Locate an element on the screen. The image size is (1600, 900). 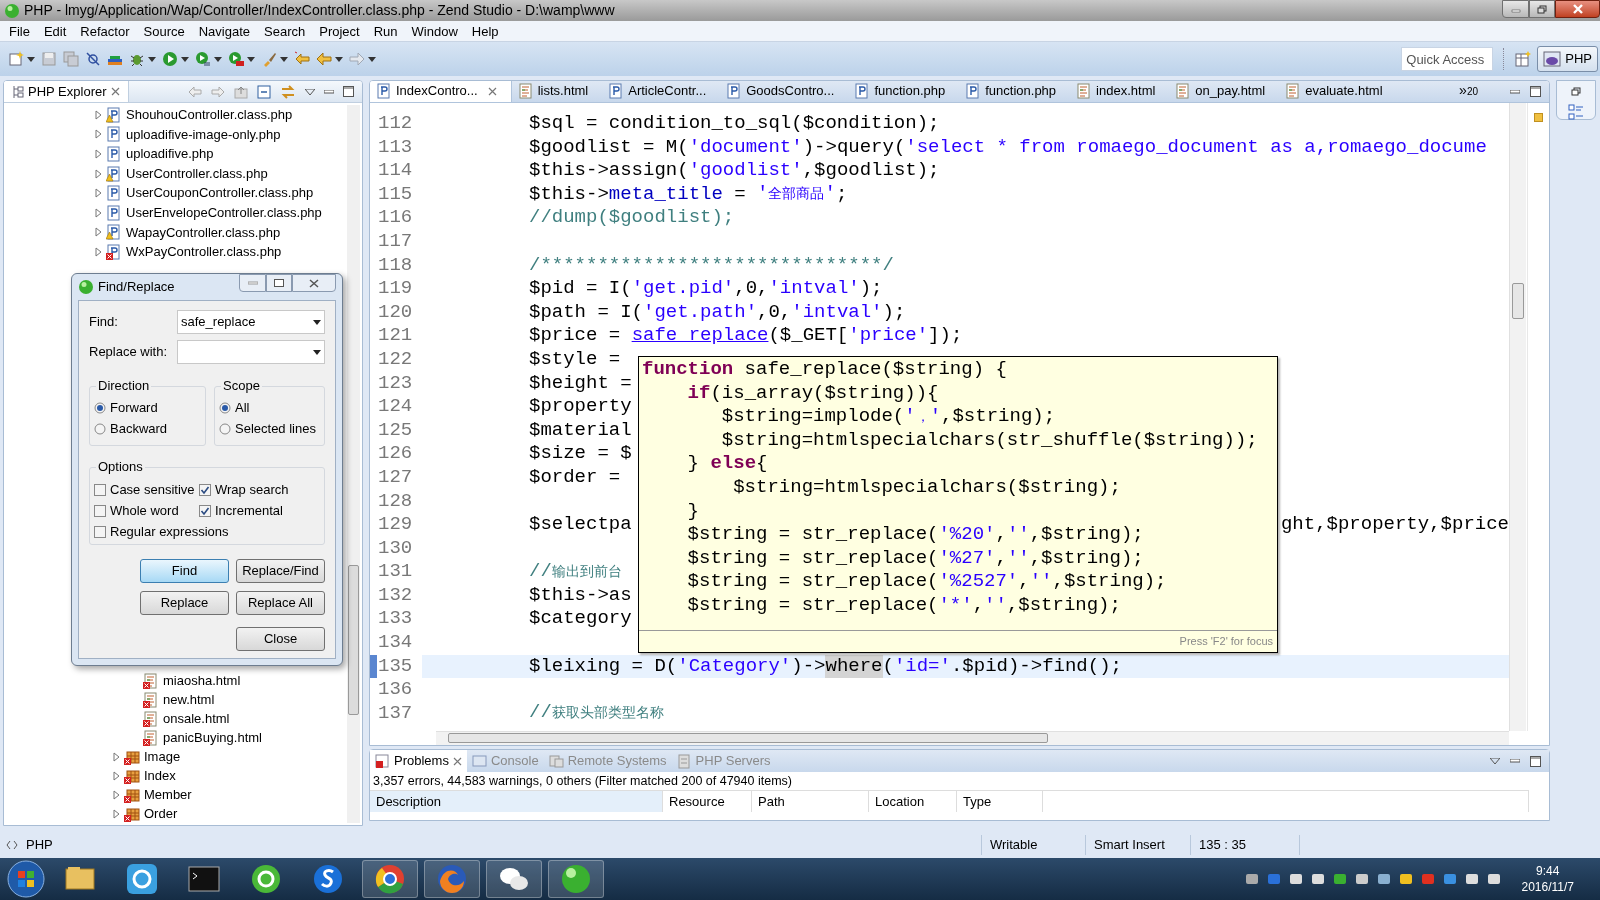
tree-item: Index is located at coordinates (160, 775).